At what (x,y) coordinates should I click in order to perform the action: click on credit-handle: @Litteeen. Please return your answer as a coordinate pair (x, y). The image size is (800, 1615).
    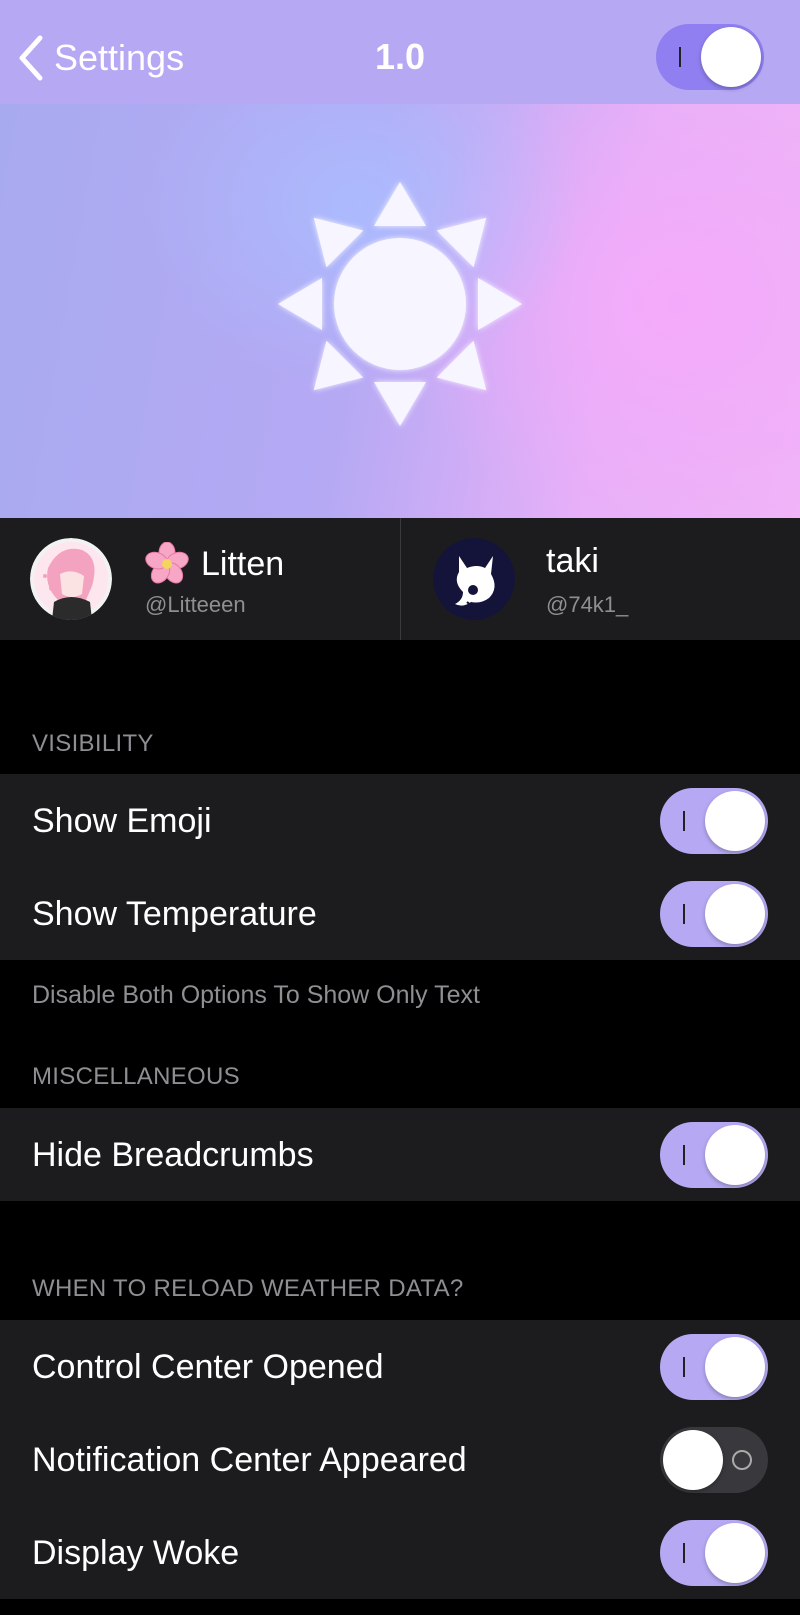
    Looking at the image, I should click on (195, 604).